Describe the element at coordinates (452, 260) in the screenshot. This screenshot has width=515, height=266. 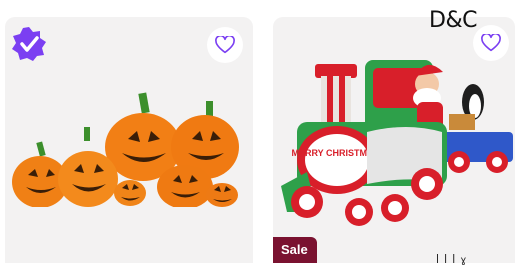
I see `corner-text-fragment: ꟾ ꟾ ꟾ ɣ` at that location.